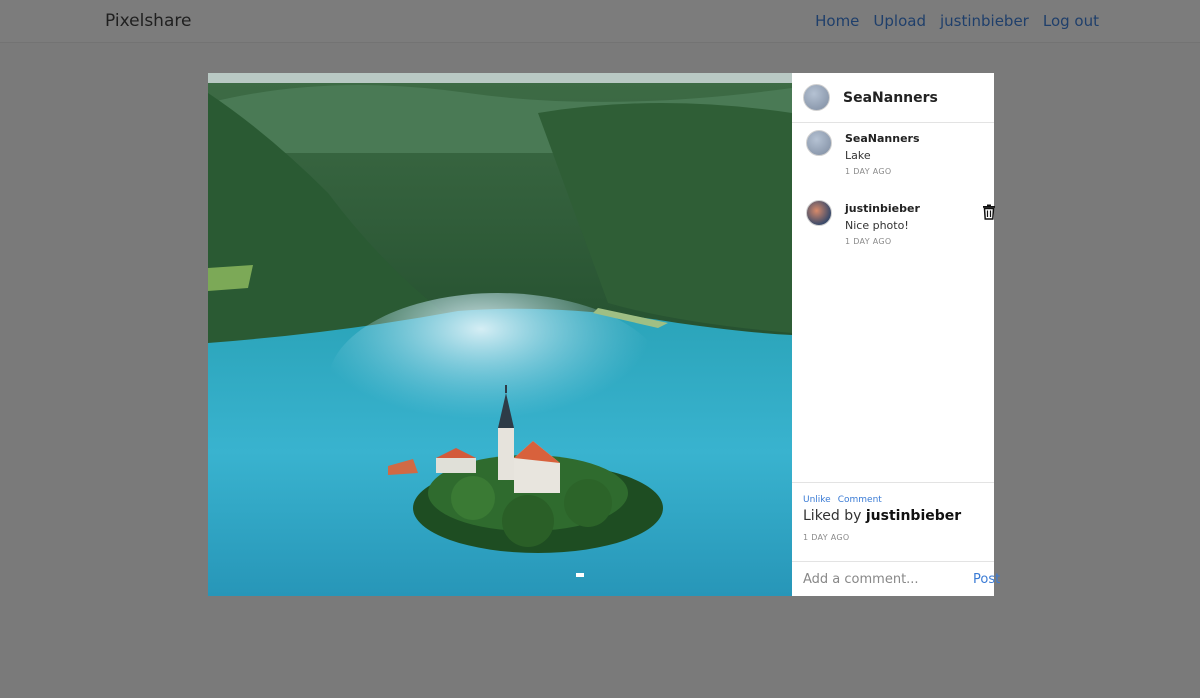 Image resolution: width=1200 pixels, height=698 pixels. Describe the element at coordinates (1071, 21) in the screenshot. I see `nav-link-logout: Log out` at that location.